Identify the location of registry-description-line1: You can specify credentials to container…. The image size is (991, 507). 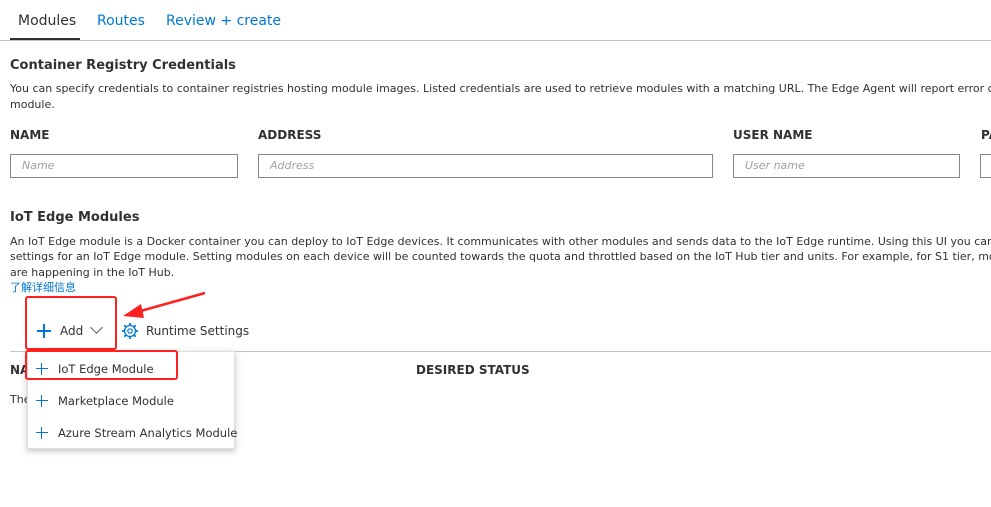
(500, 88).